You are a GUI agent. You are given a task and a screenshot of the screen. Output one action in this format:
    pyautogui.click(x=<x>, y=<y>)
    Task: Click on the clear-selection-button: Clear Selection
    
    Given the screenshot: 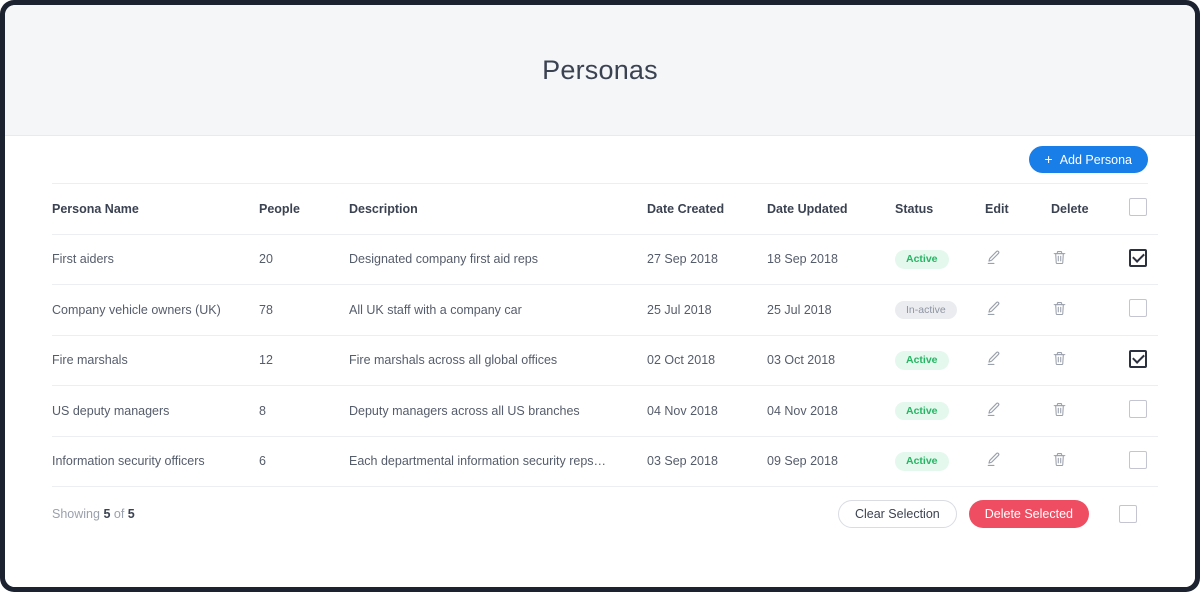 What is the action you would take?
    pyautogui.click(x=897, y=513)
    